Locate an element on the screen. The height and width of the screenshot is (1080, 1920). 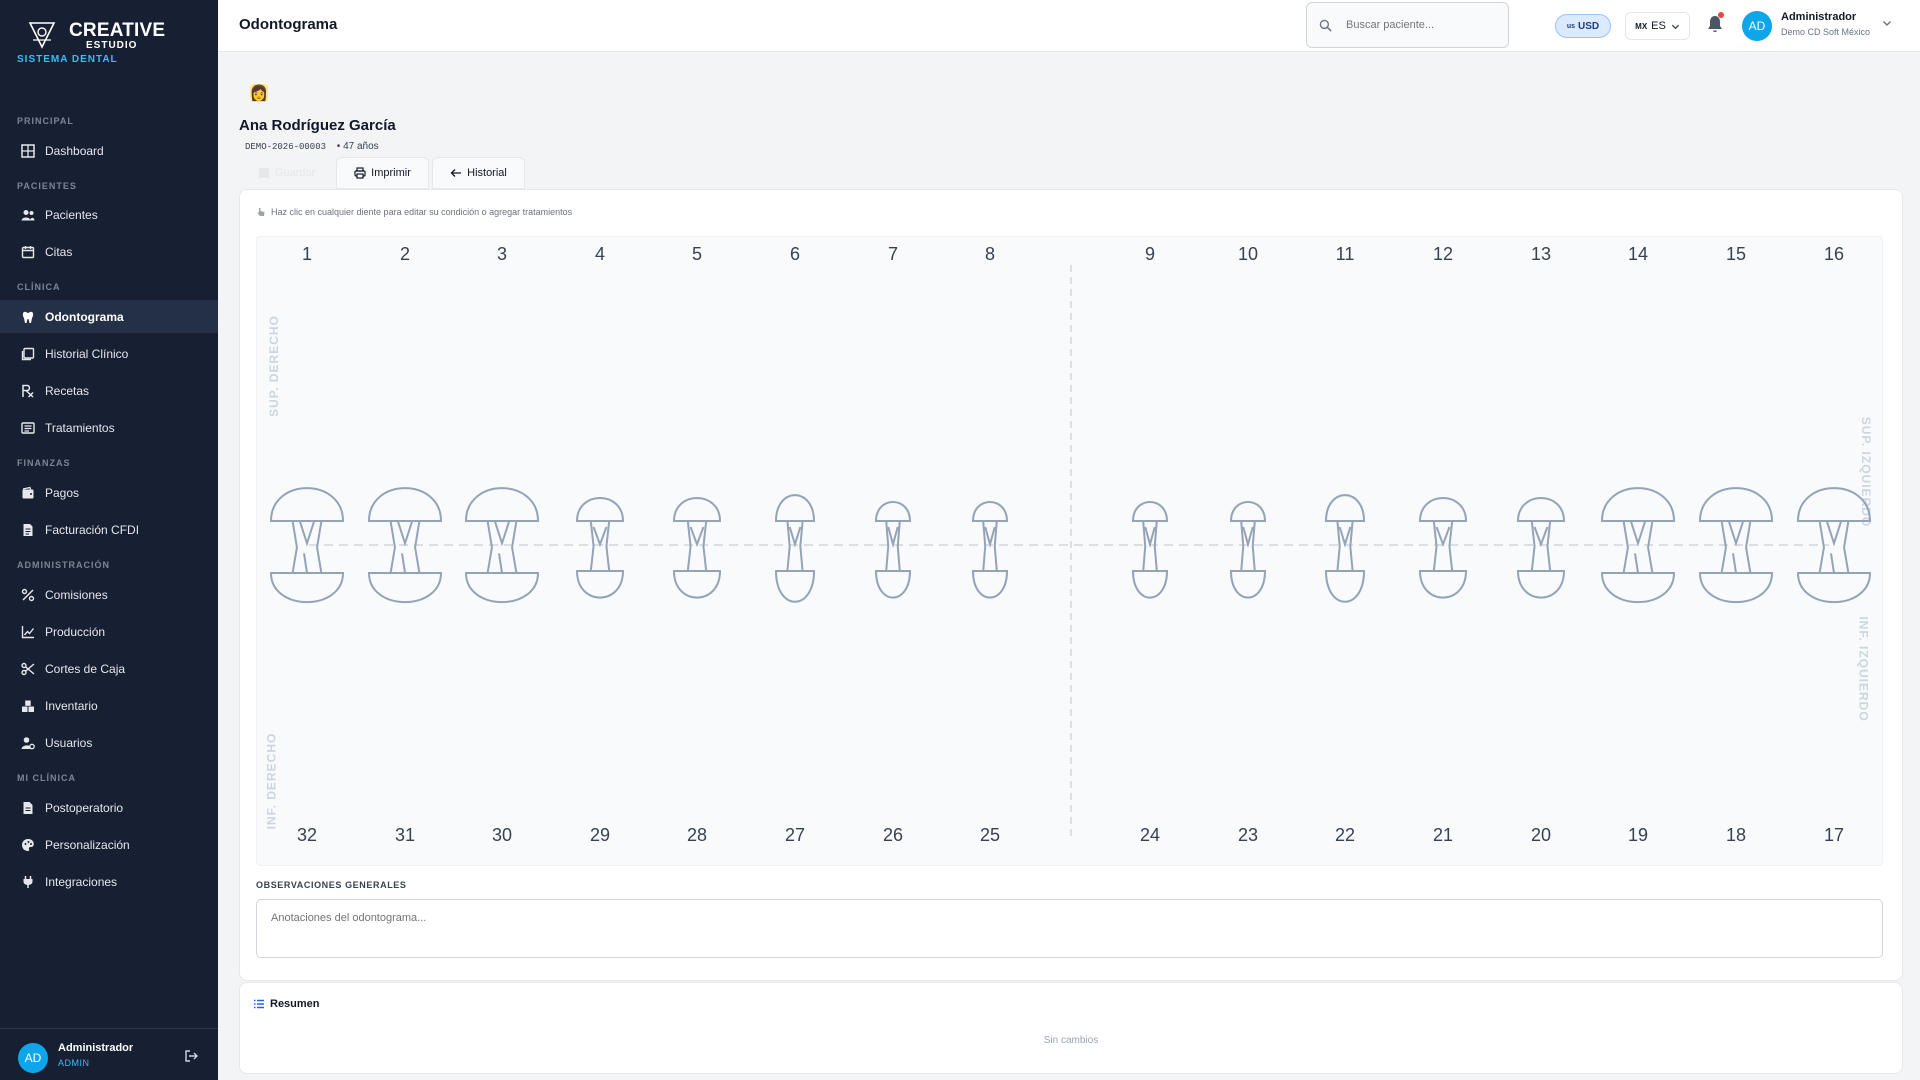
sidebar-item-pagos: Pagos is located at coordinates (109, 492).